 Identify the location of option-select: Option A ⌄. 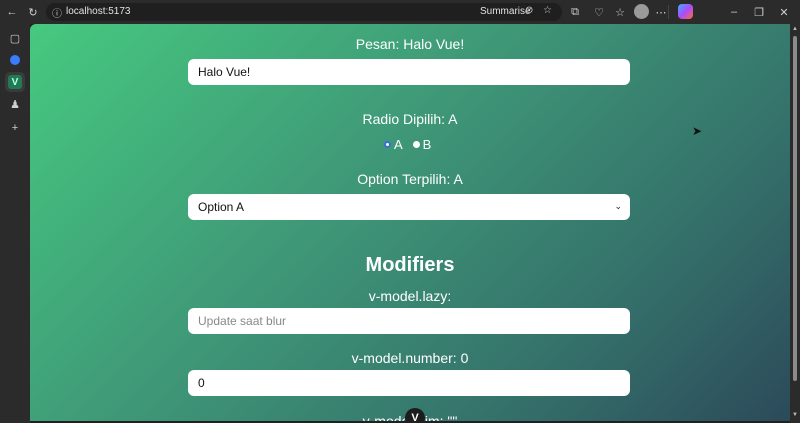
(409, 207).